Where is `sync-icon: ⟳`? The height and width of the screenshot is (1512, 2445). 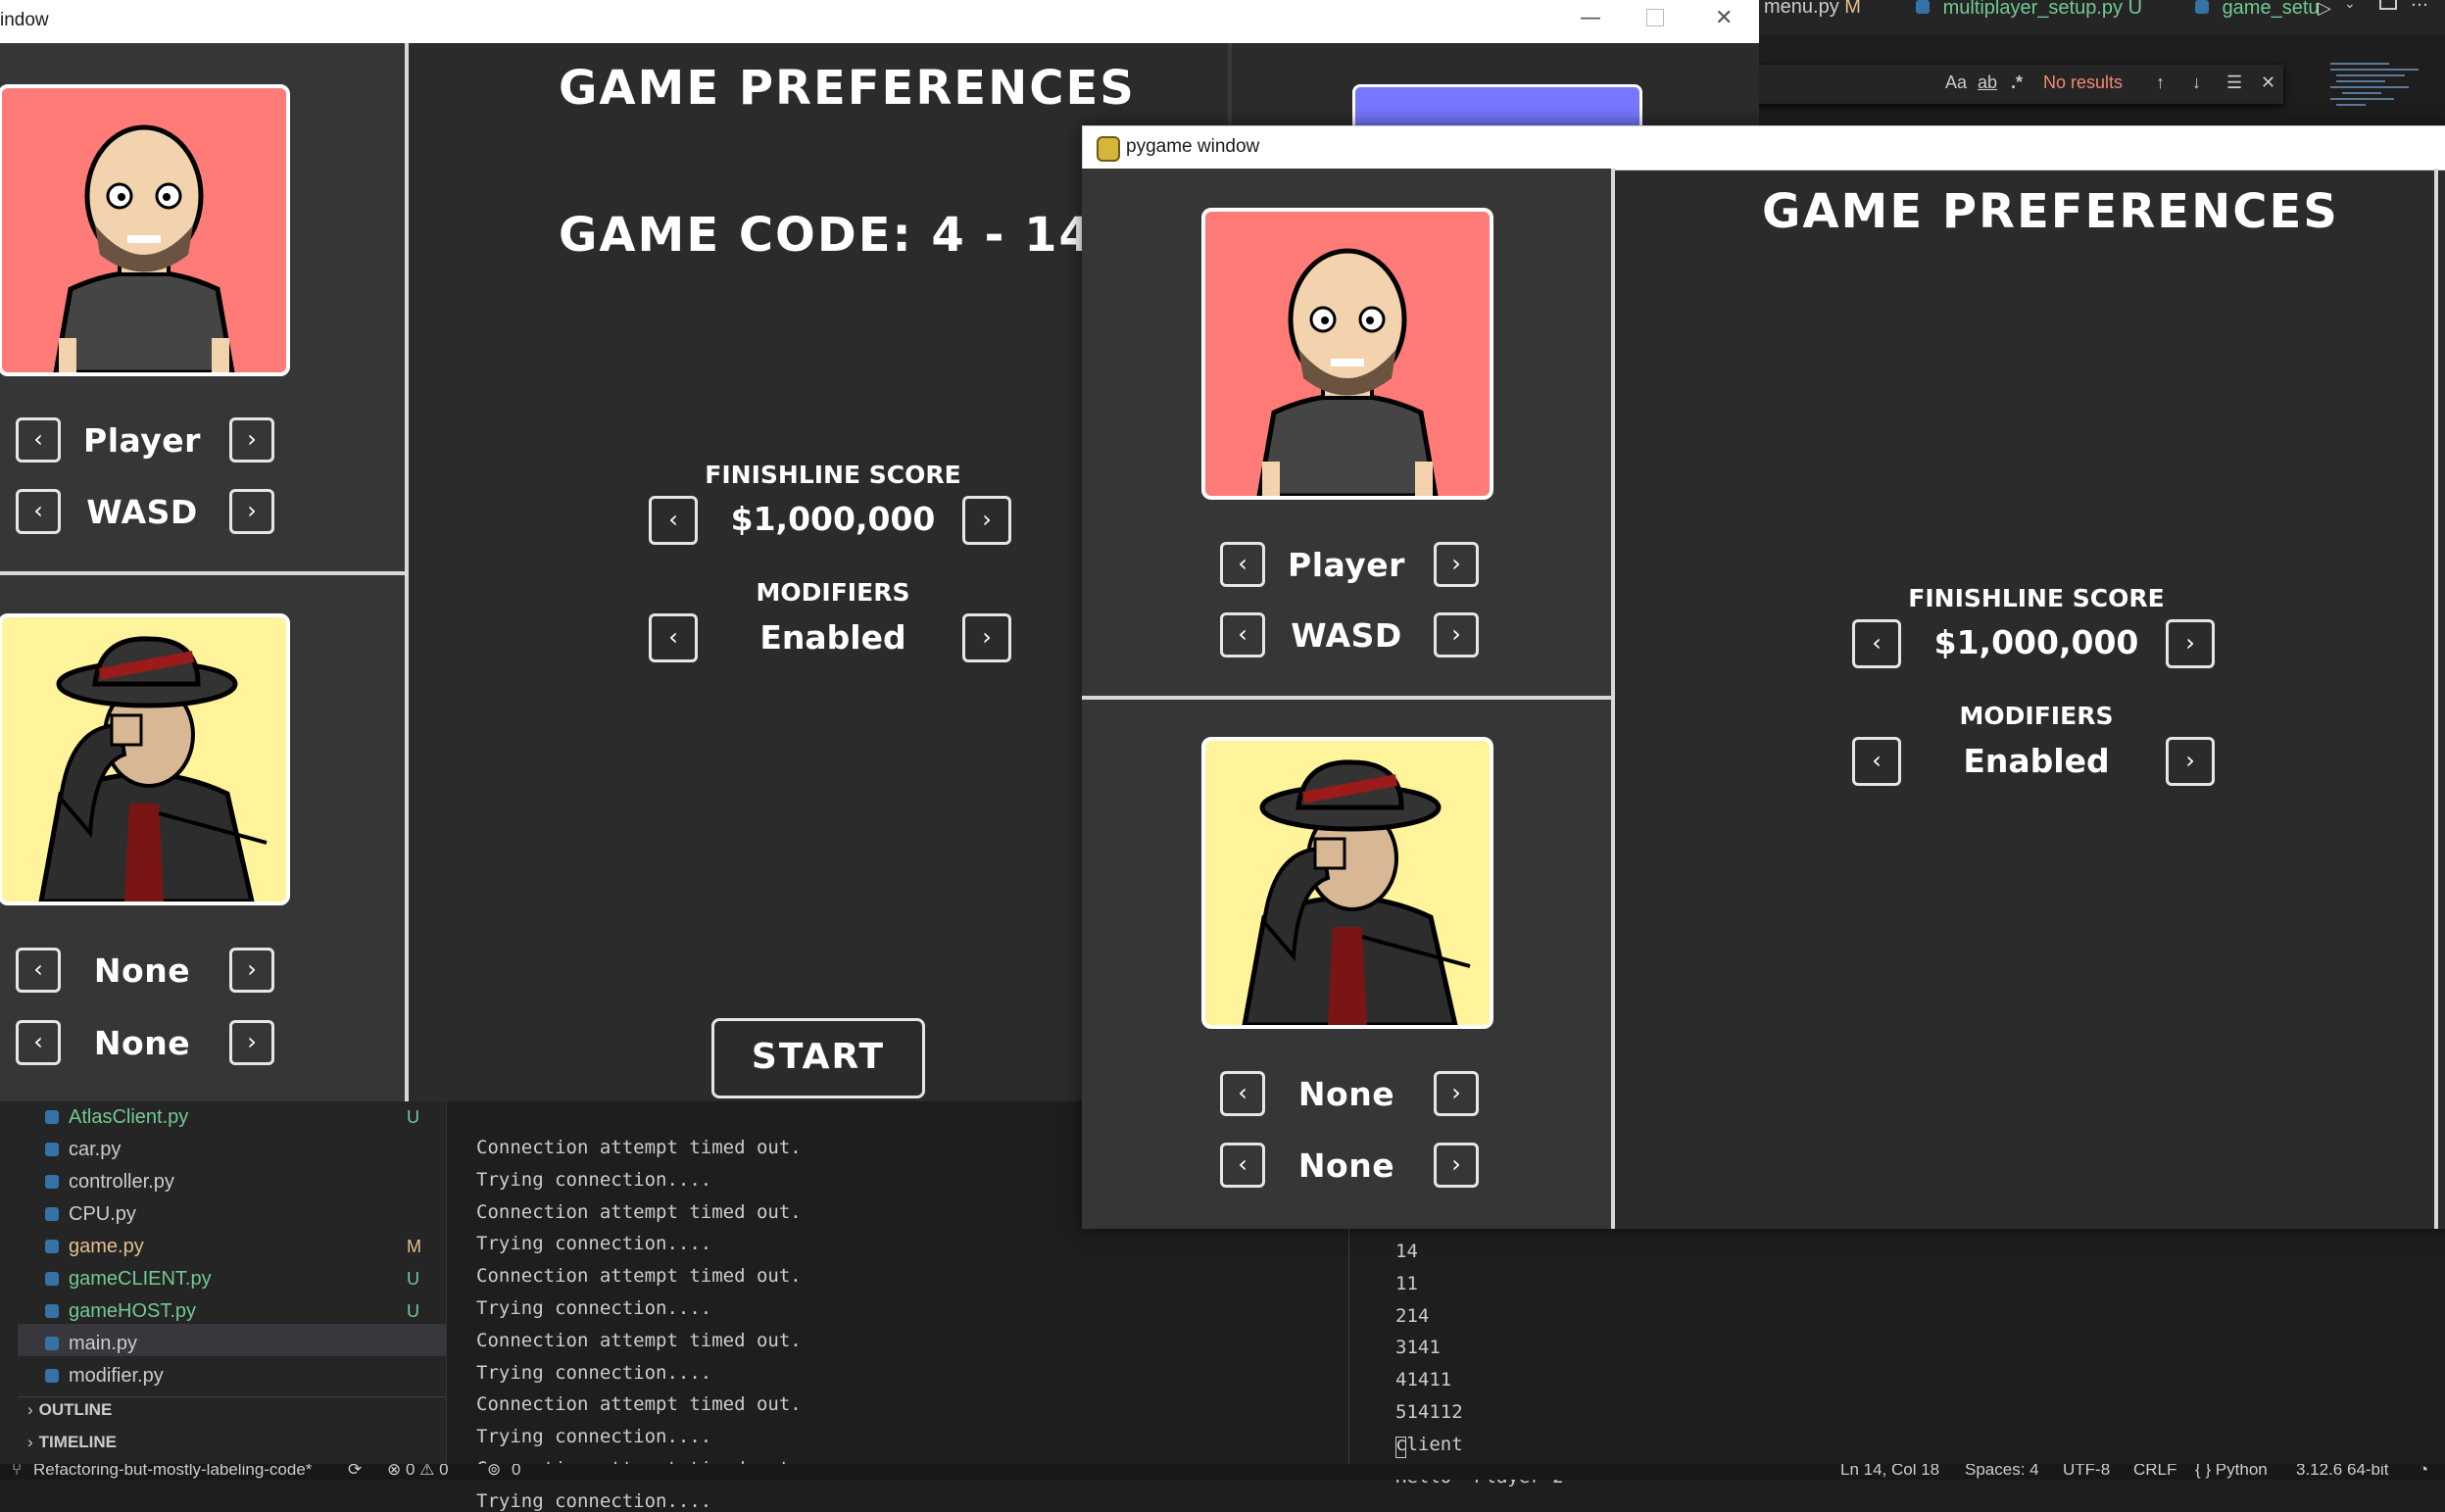
sync-icon: ⟳ is located at coordinates (355, 1472).